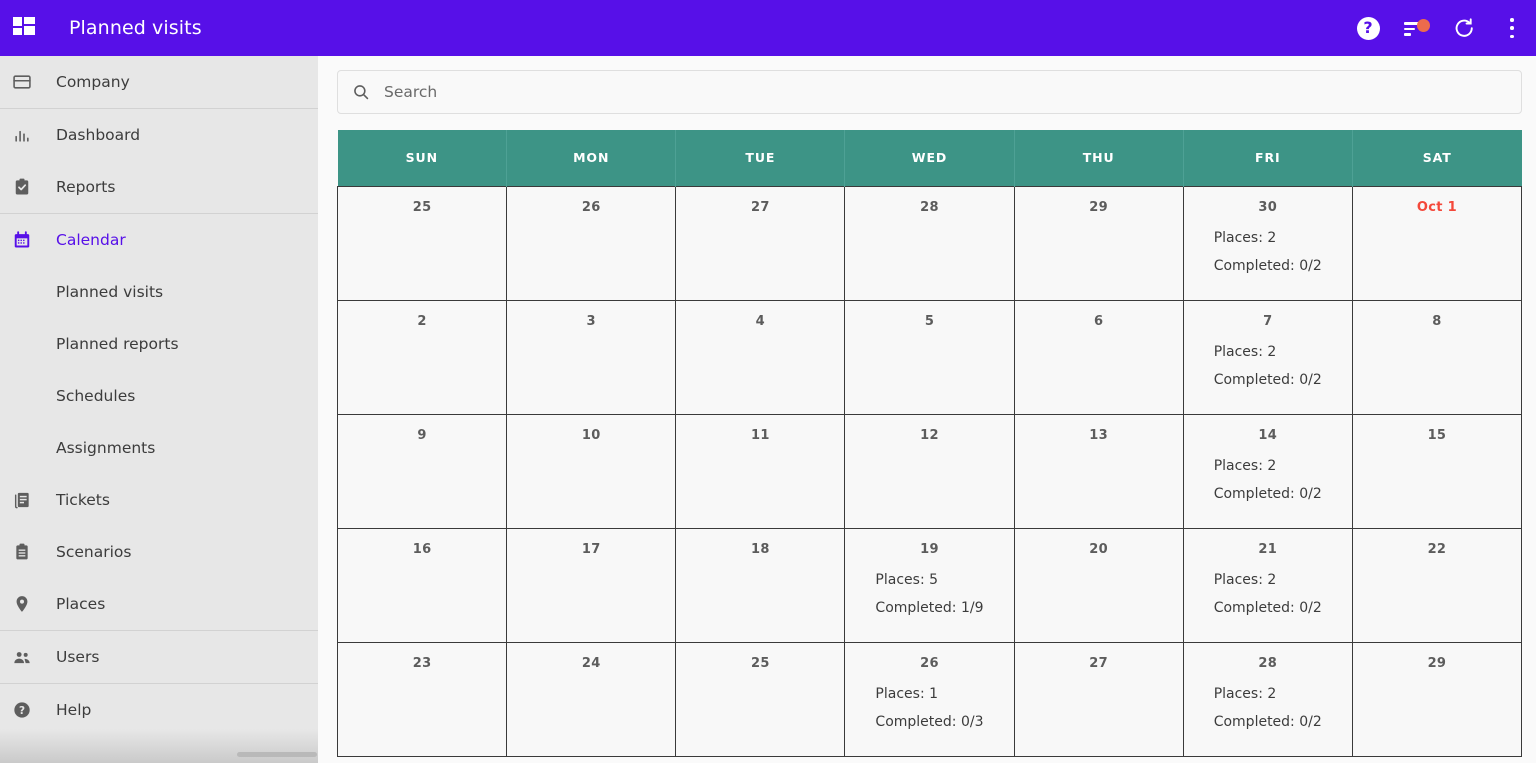 The height and width of the screenshot is (763, 1536). Describe the element at coordinates (760, 585) in the screenshot. I see `calendar-day-cell: 18` at that location.